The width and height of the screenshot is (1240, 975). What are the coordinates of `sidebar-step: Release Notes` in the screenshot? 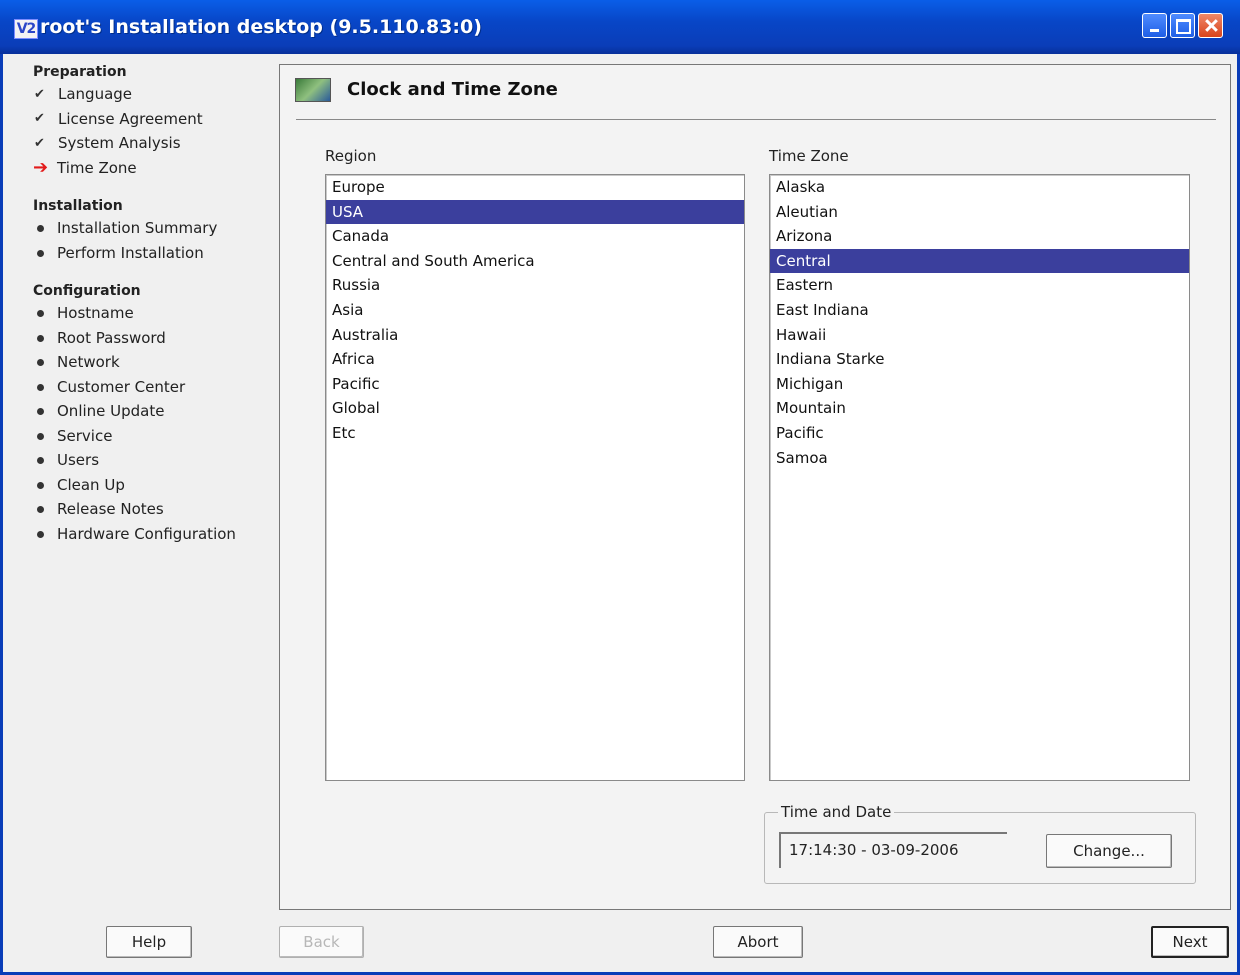 It's located at (153, 509).